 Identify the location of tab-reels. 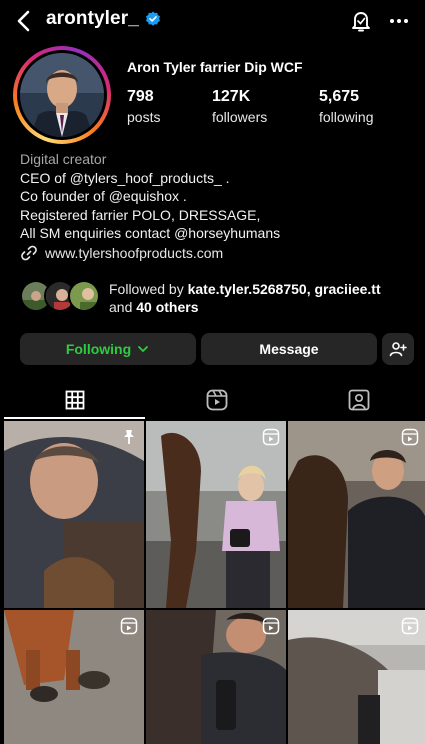
(216, 400).